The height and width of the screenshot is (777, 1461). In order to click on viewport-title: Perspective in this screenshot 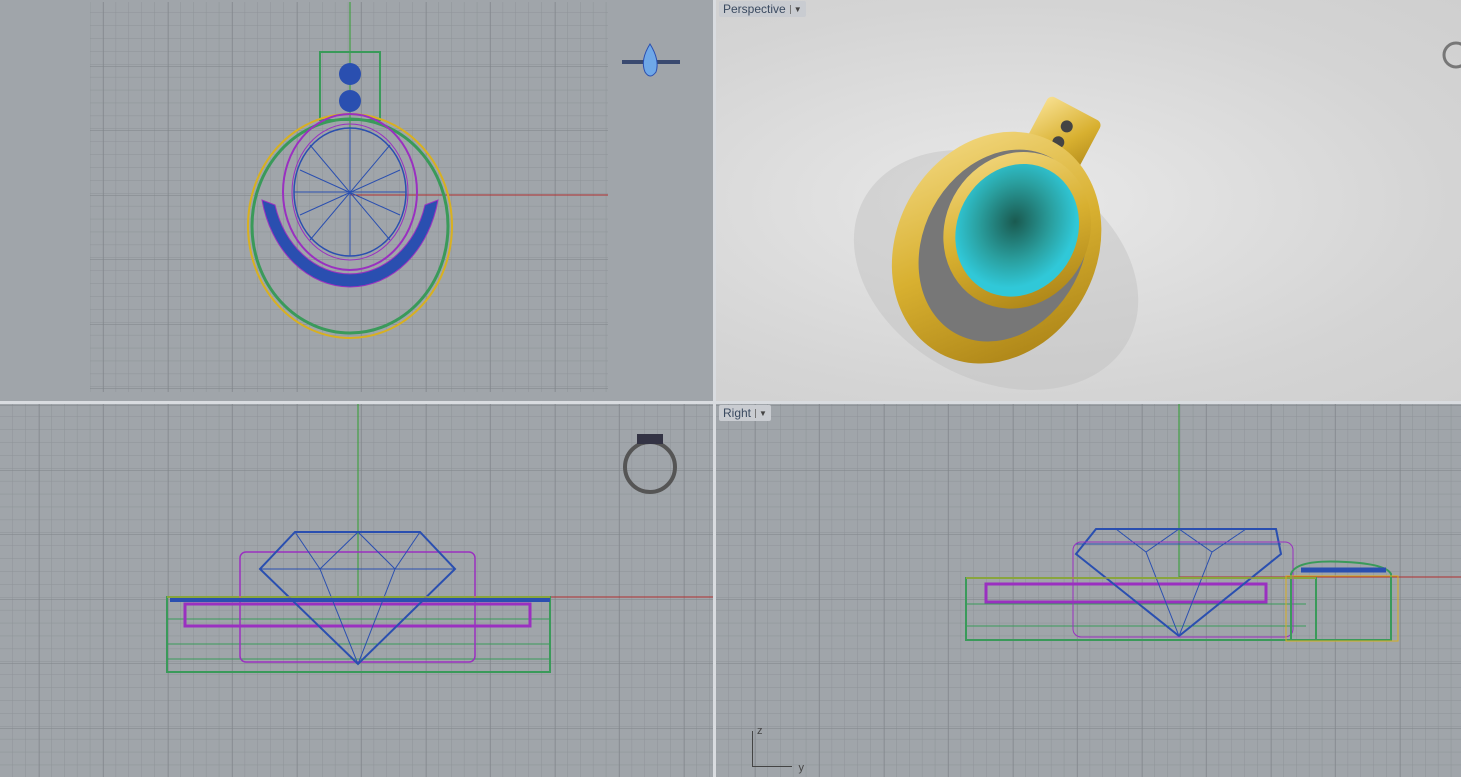, I will do `click(754, 9)`.